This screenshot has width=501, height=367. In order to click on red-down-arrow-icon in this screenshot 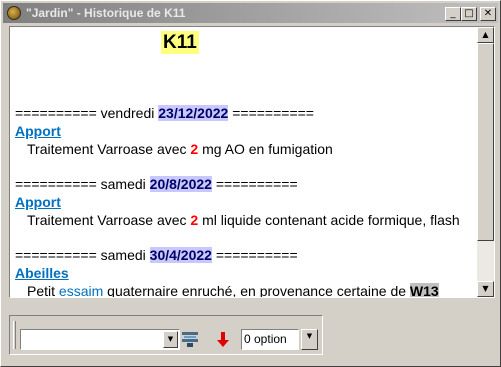, I will do `click(223, 339)`.